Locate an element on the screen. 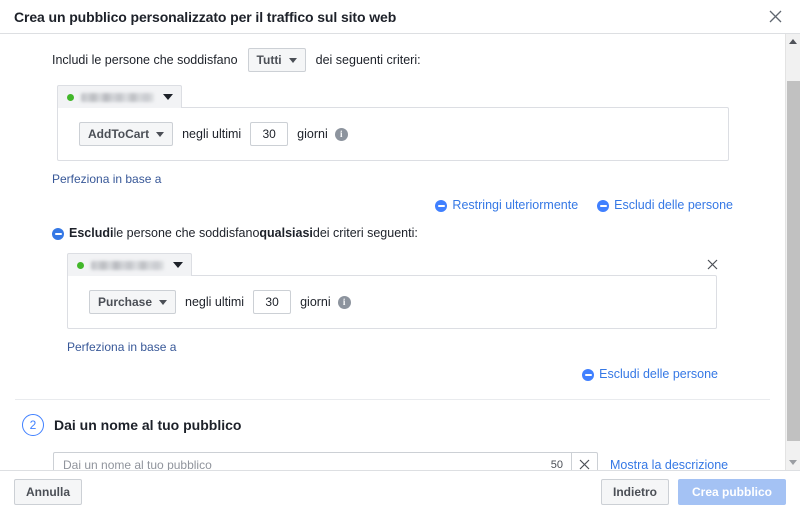 The image size is (800, 513). footer-actions: Indietro Crea pubblico is located at coordinates (693, 492).